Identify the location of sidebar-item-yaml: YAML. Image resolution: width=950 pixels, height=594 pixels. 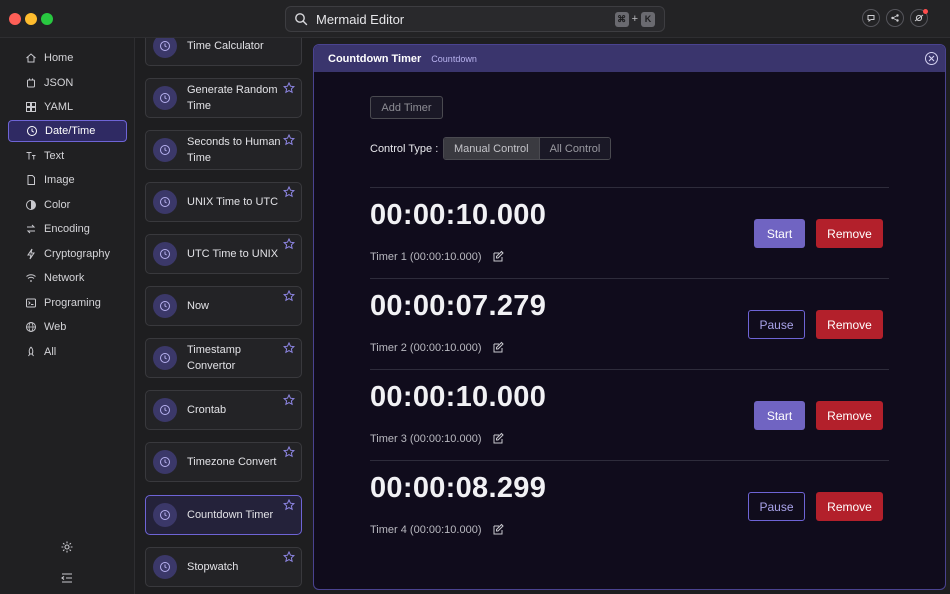
(67, 107).